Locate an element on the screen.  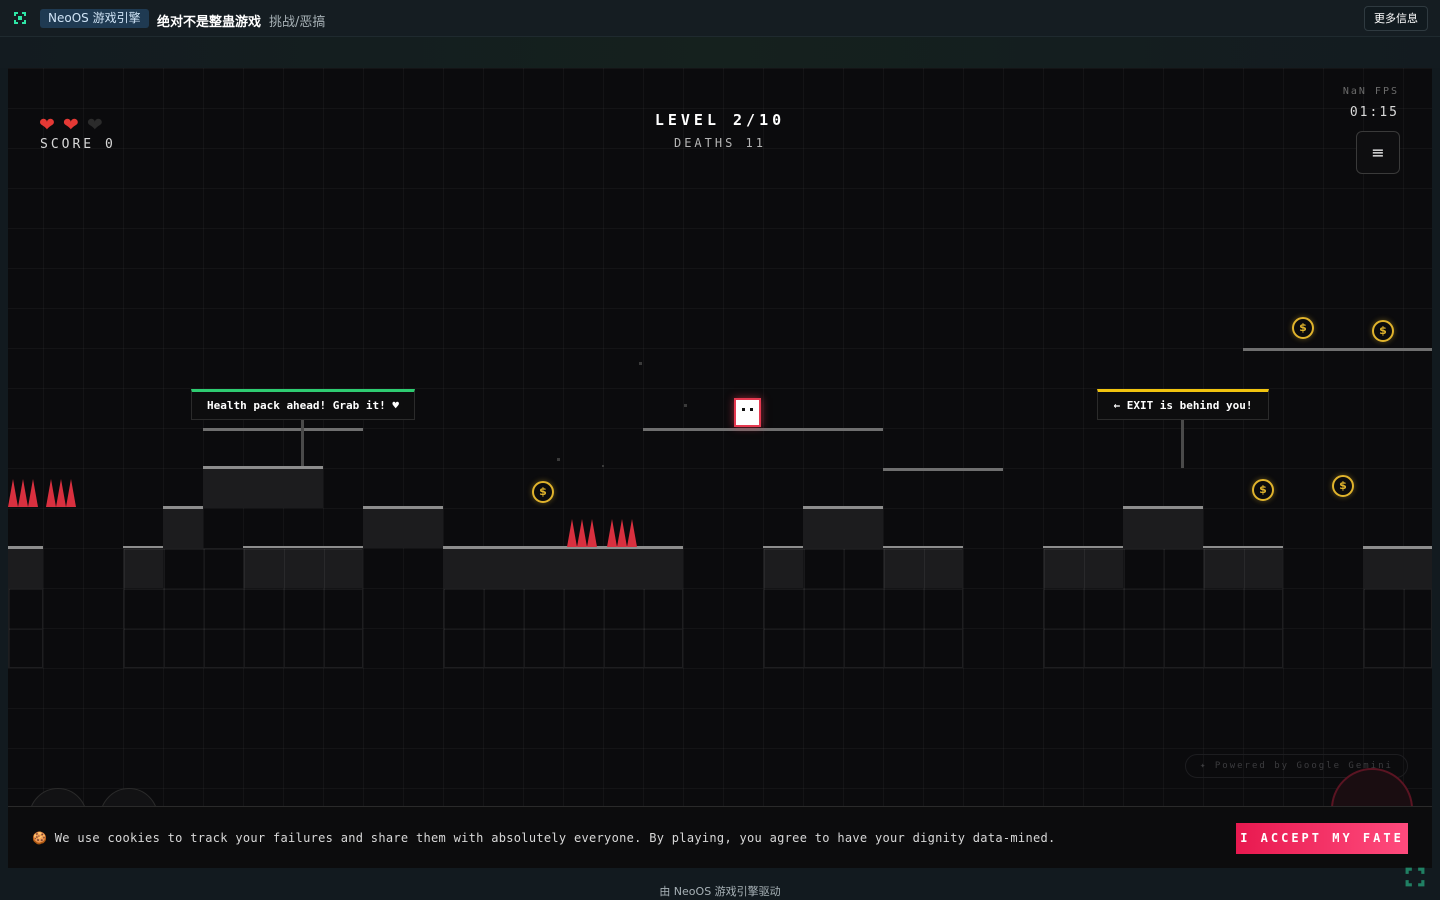
deaths-counter: DEATHS 11 is located at coordinates (720, 143).